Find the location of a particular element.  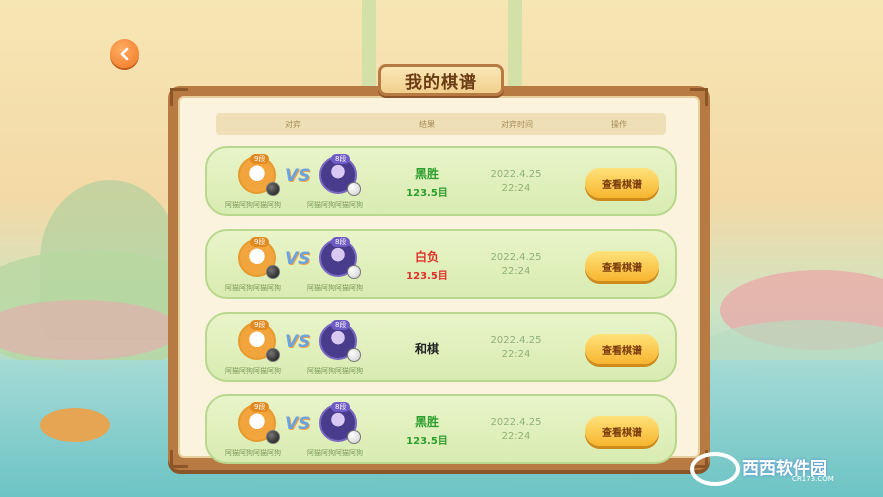

header-action: 操作 is located at coordinates (619, 124).